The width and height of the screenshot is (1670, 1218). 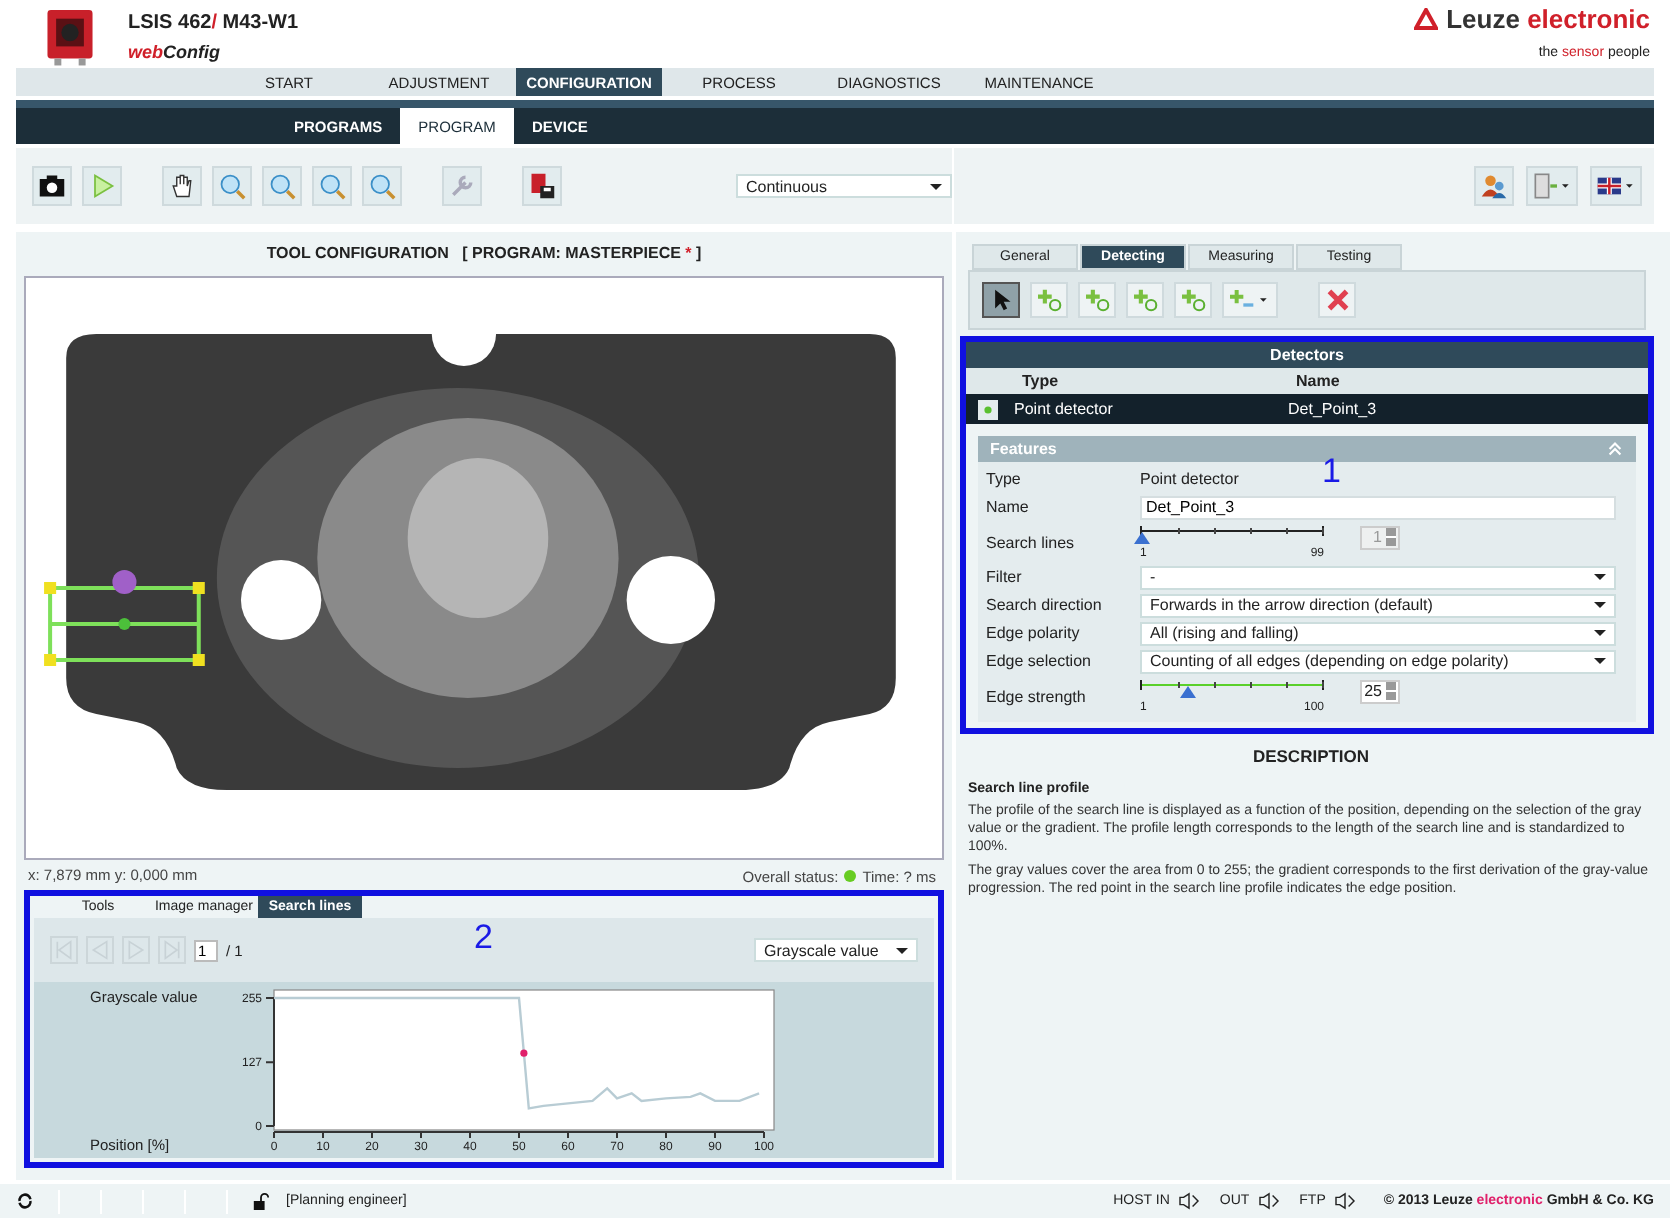 What do you see at coordinates (1001, 300) in the screenshot?
I see `pointer-icon` at bounding box center [1001, 300].